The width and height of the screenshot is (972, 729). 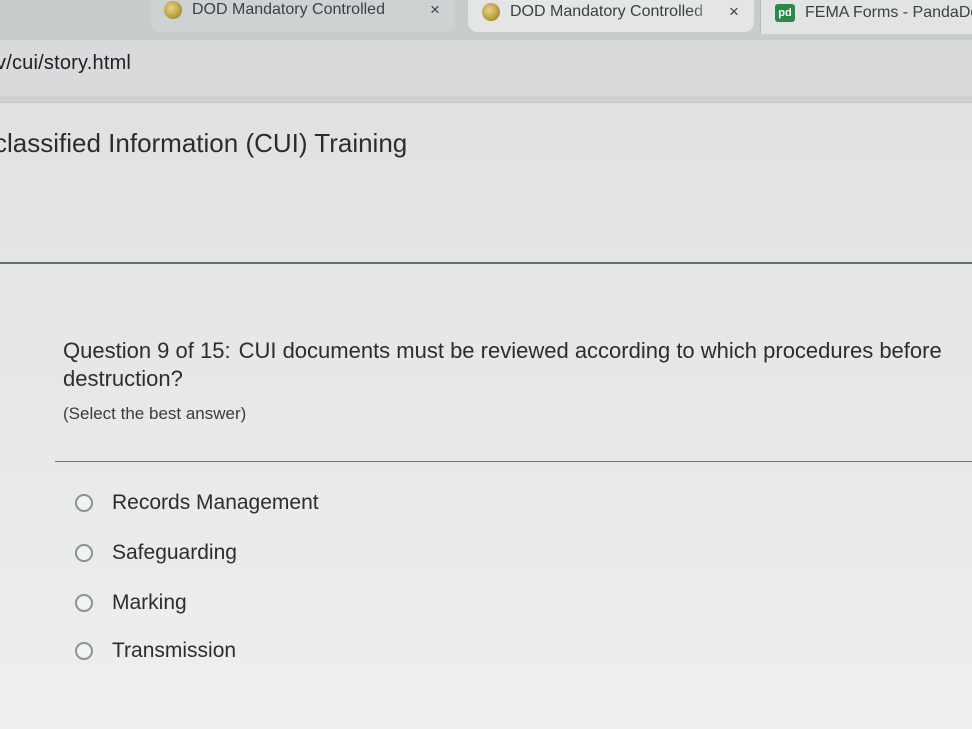 I want to click on option-safeguarding: Safeguarding, so click(x=156, y=553).